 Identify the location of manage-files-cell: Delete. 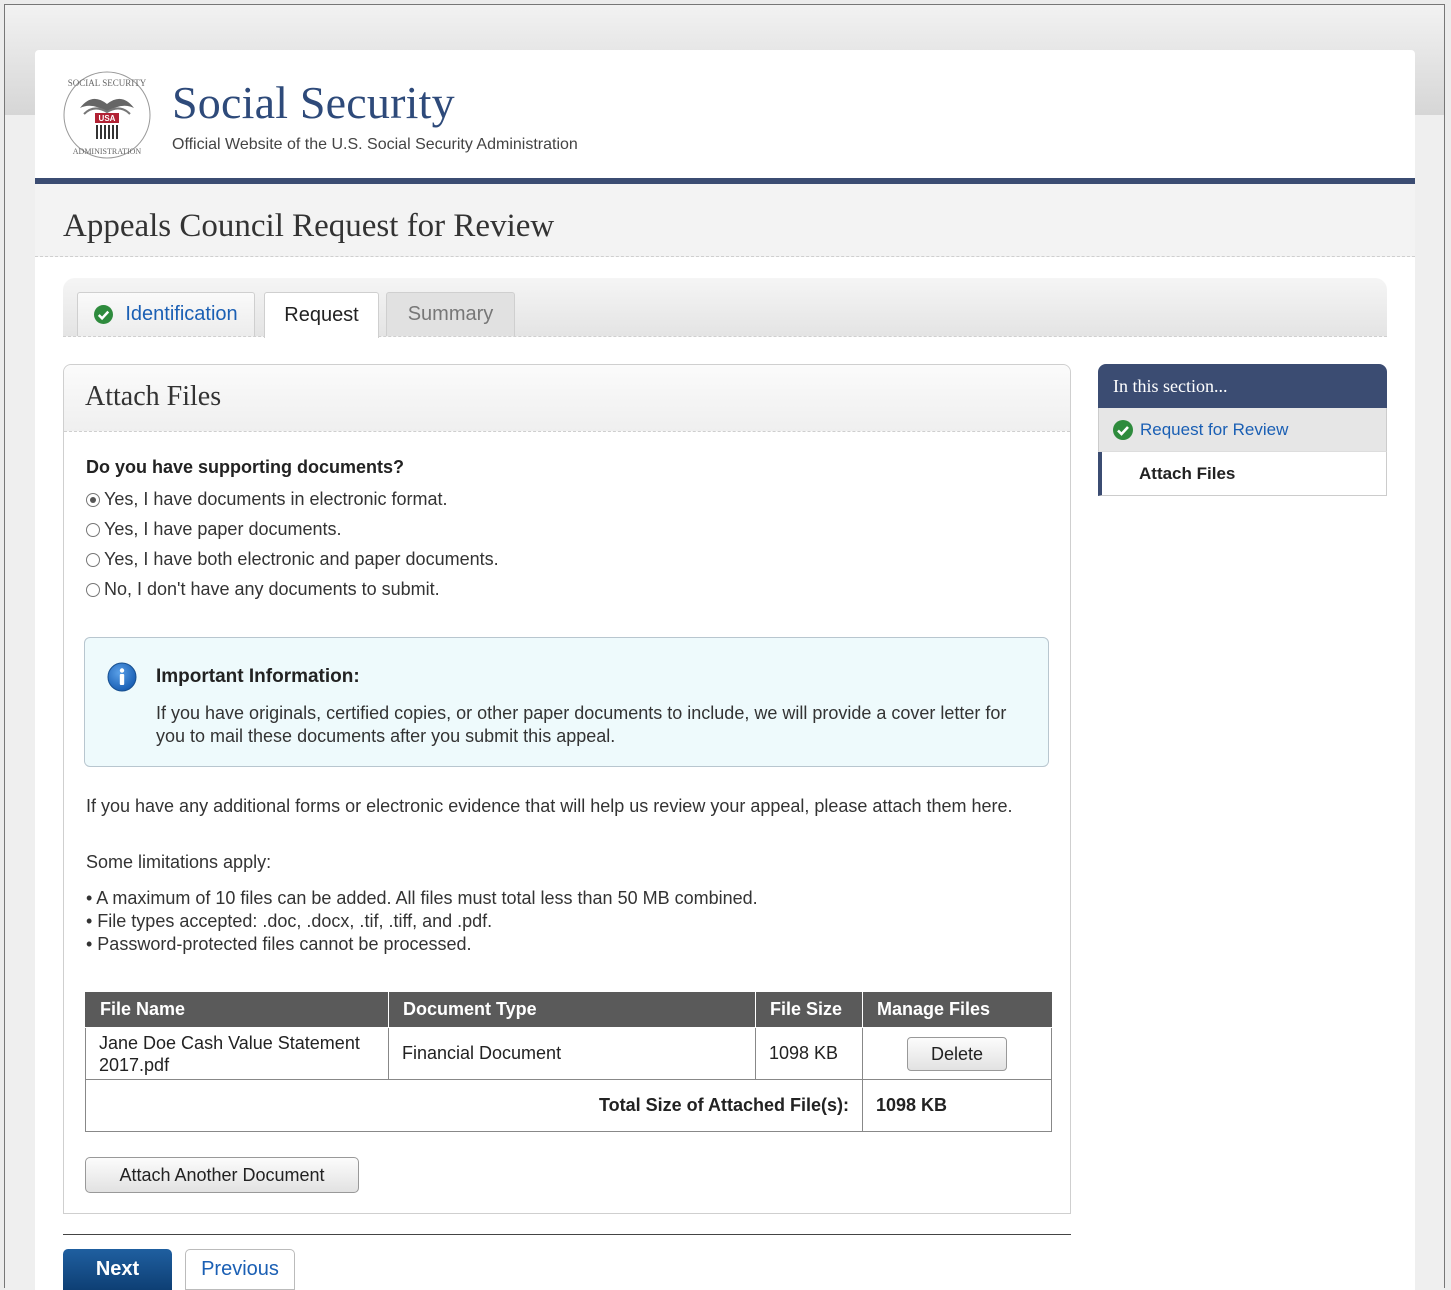
(957, 1053).